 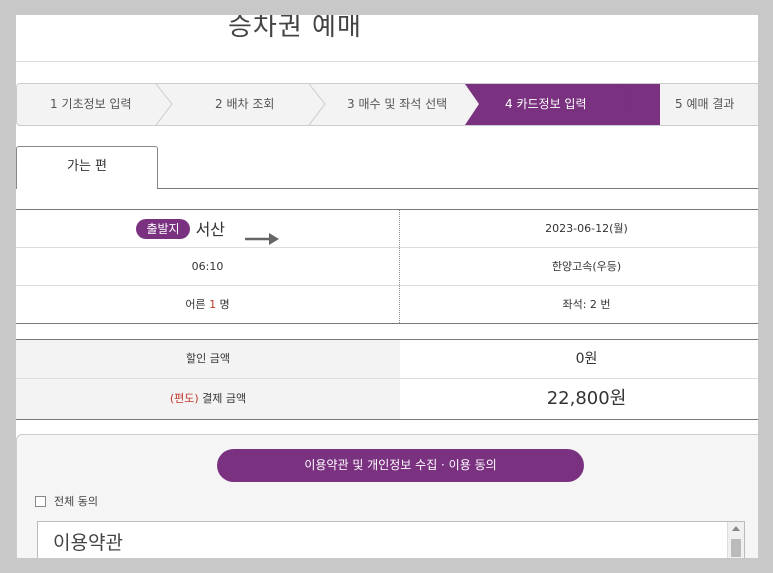 I want to click on table-row: 출발지 서산 2023-06-12(월), so click(x=394, y=229).